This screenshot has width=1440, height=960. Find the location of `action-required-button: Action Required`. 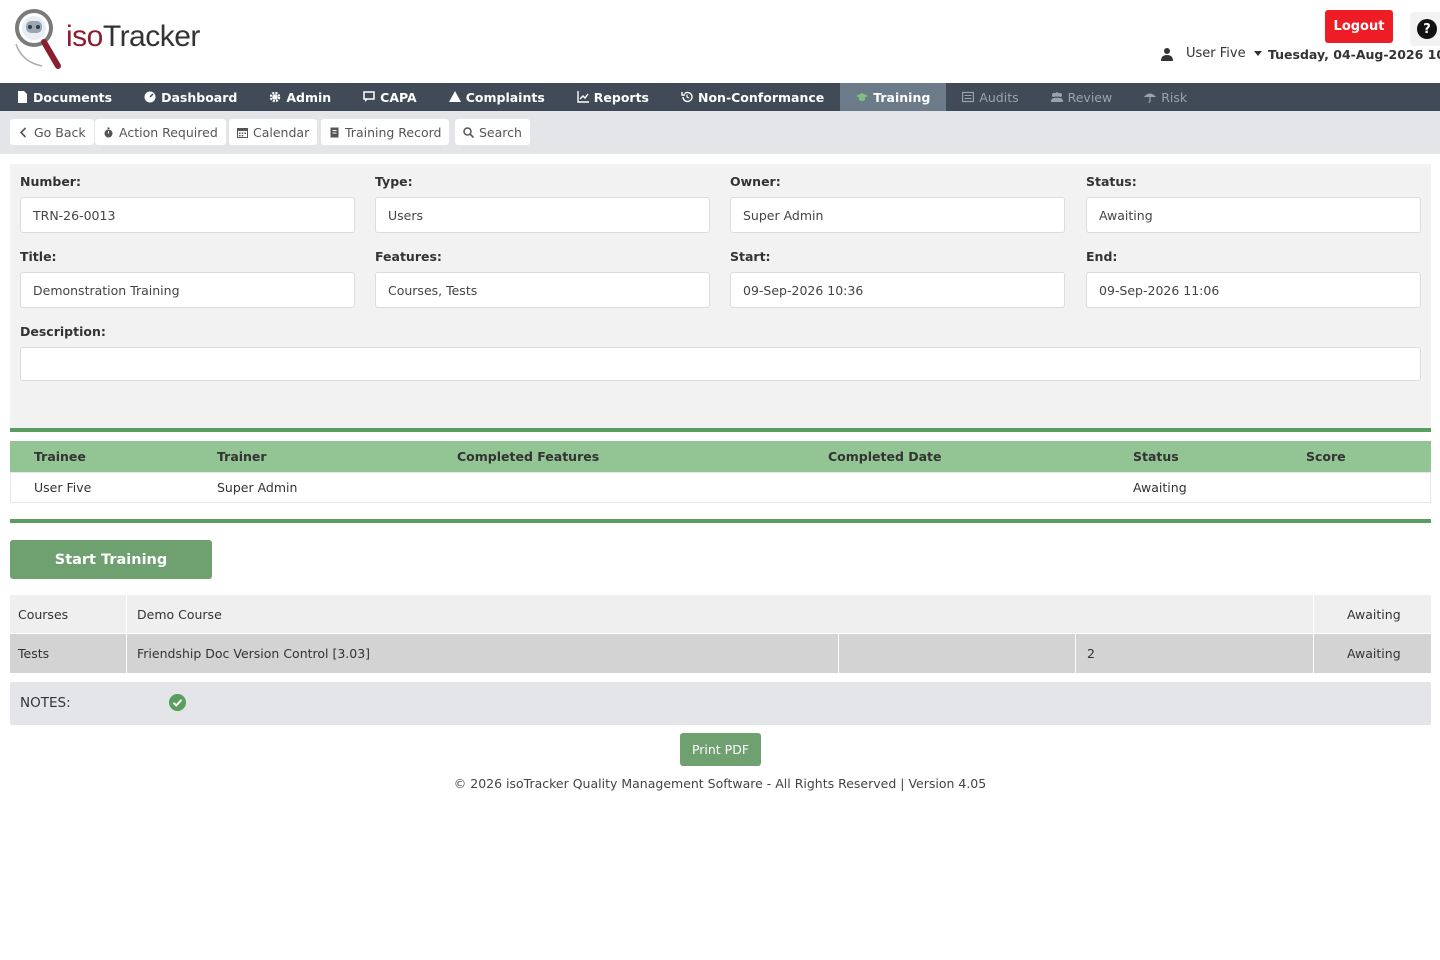

action-required-button: Action Required is located at coordinates (160, 132).